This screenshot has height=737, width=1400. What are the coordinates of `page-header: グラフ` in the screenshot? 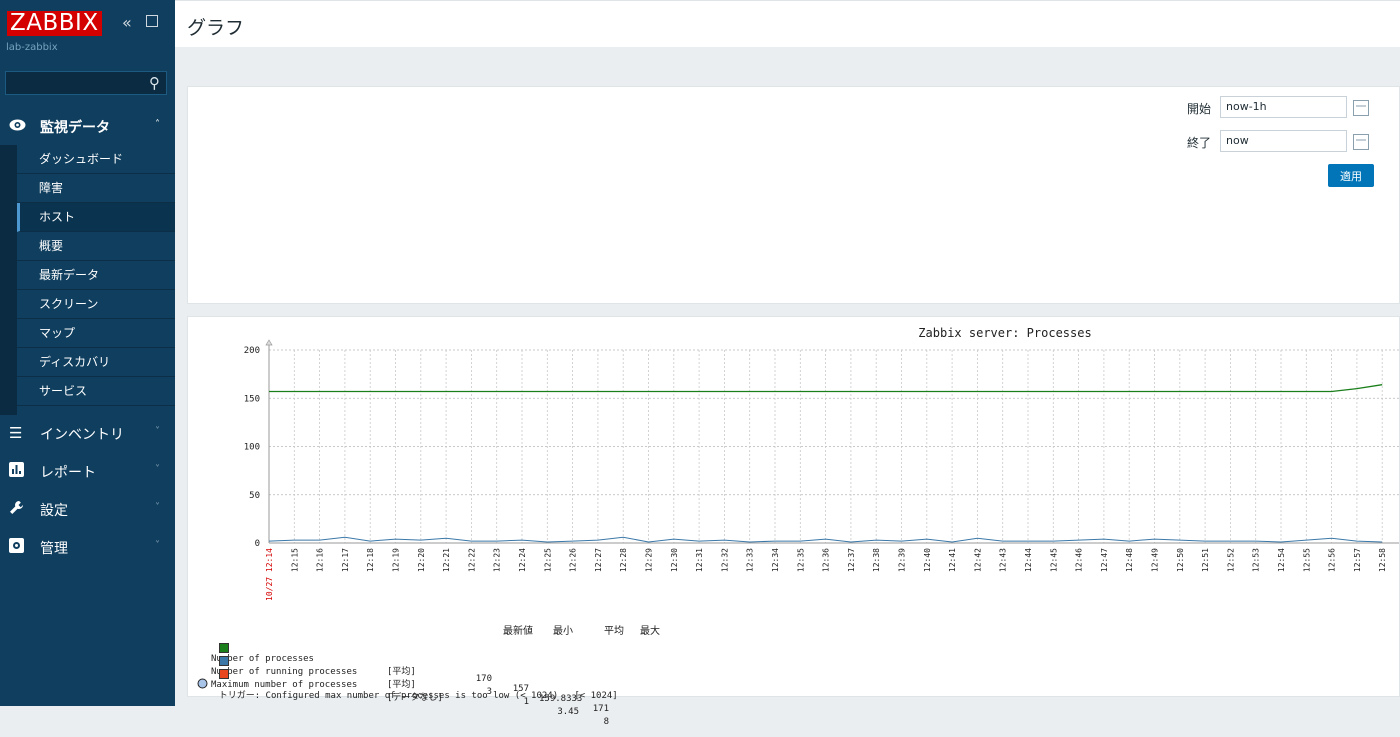 It's located at (787, 23).